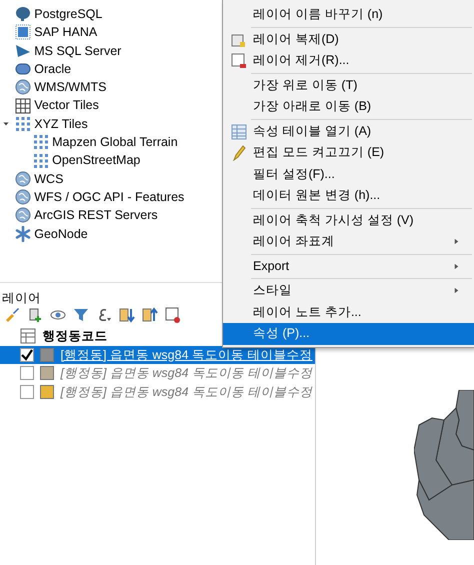 Image resolution: width=474 pixels, height=565 pixels. I want to click on menu-item: 레이어 복제(D), so click(348, 39).